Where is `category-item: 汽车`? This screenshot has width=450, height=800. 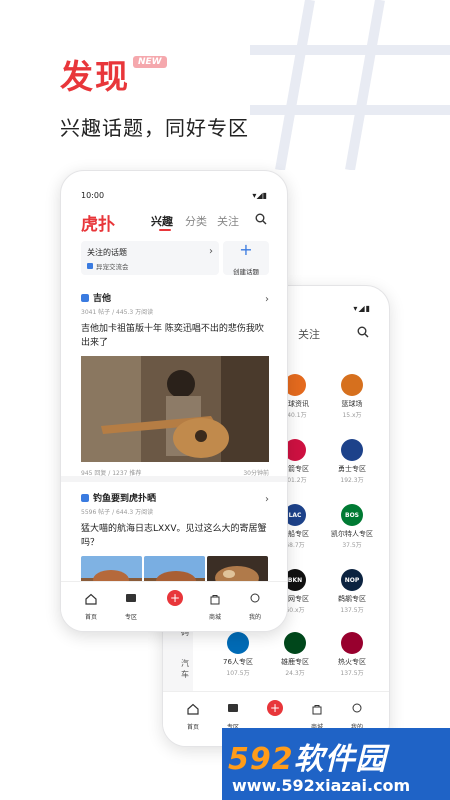
category-item: 汽车 is located at coordinates (178, 669).